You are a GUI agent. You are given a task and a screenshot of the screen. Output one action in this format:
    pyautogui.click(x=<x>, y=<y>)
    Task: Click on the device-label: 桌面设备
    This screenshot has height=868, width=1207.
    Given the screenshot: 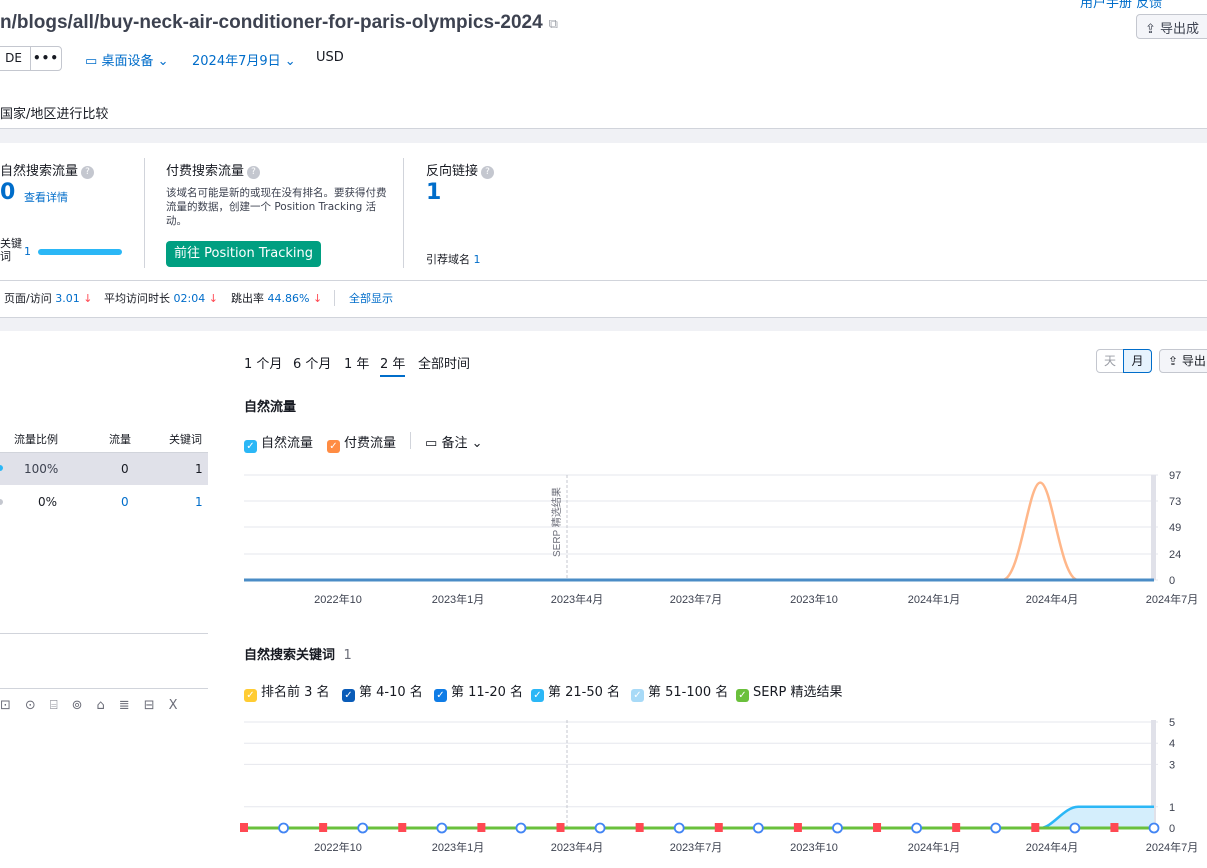 What is the action you would take?
    pyautogui.click(x=127, y=61)
    